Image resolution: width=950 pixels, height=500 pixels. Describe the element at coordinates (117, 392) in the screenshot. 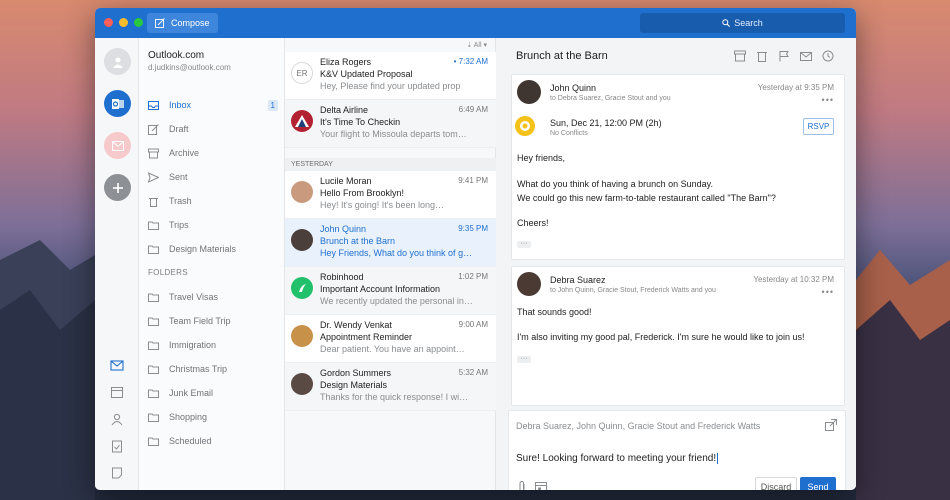

I see `calendar-nav-icon` at that location.